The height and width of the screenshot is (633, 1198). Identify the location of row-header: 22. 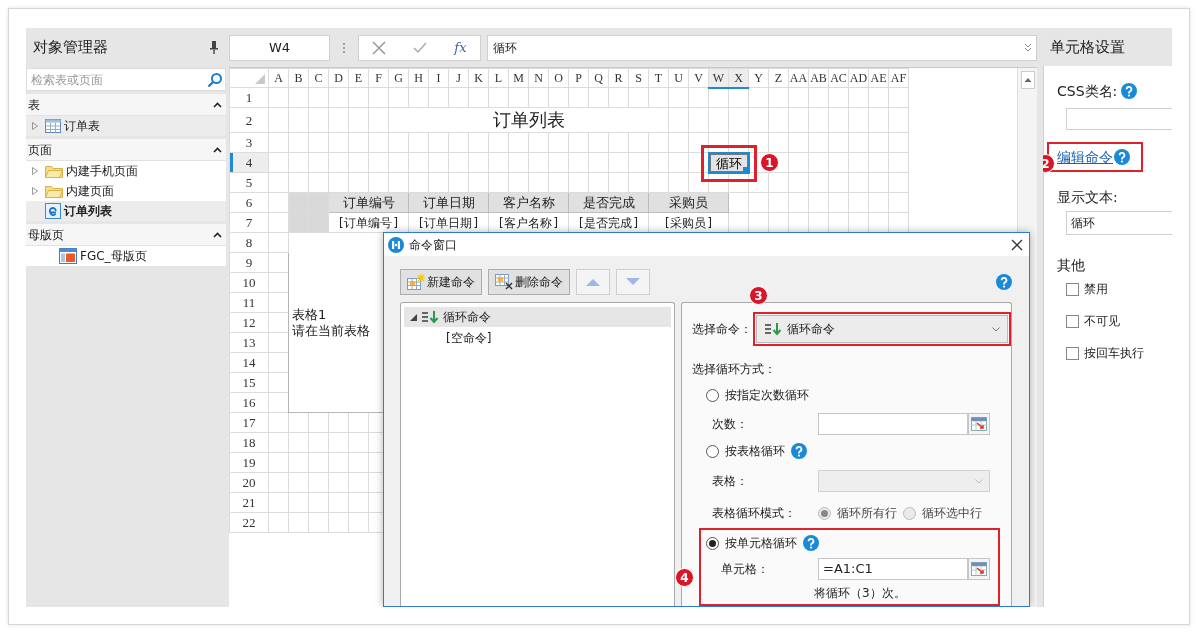
(249, 522).